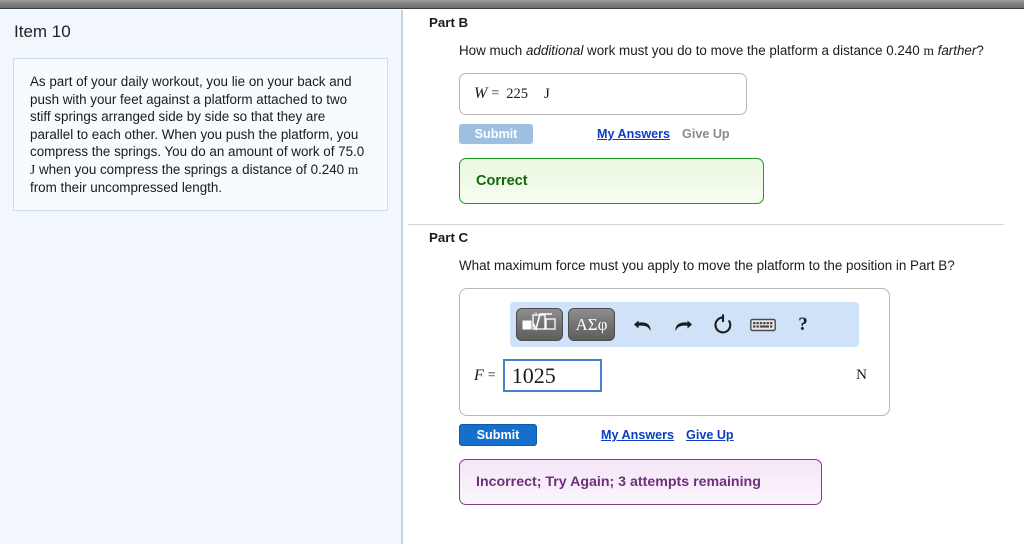  Describe the element at coordinates (706, 134) in the screenshot. I see `part-b-give-up-link: Give Up` at that location.